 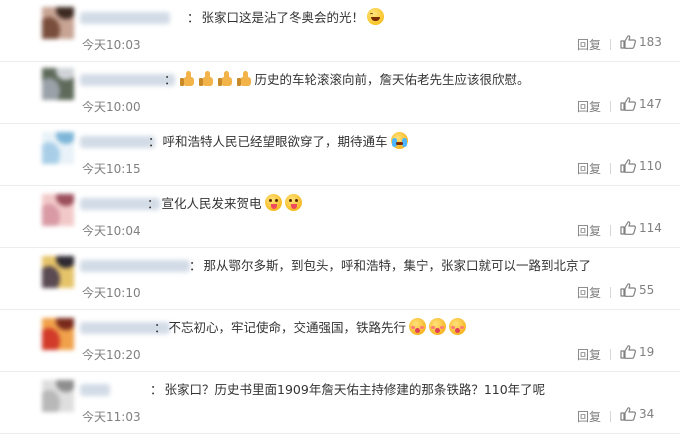 What do you see at coordinates (340, 31) in the screenshot?
I see `comment-item: ：张家口这是沾了冬奥会的光！ 今天10:03 回复 183` at bounding box center [340, 31].